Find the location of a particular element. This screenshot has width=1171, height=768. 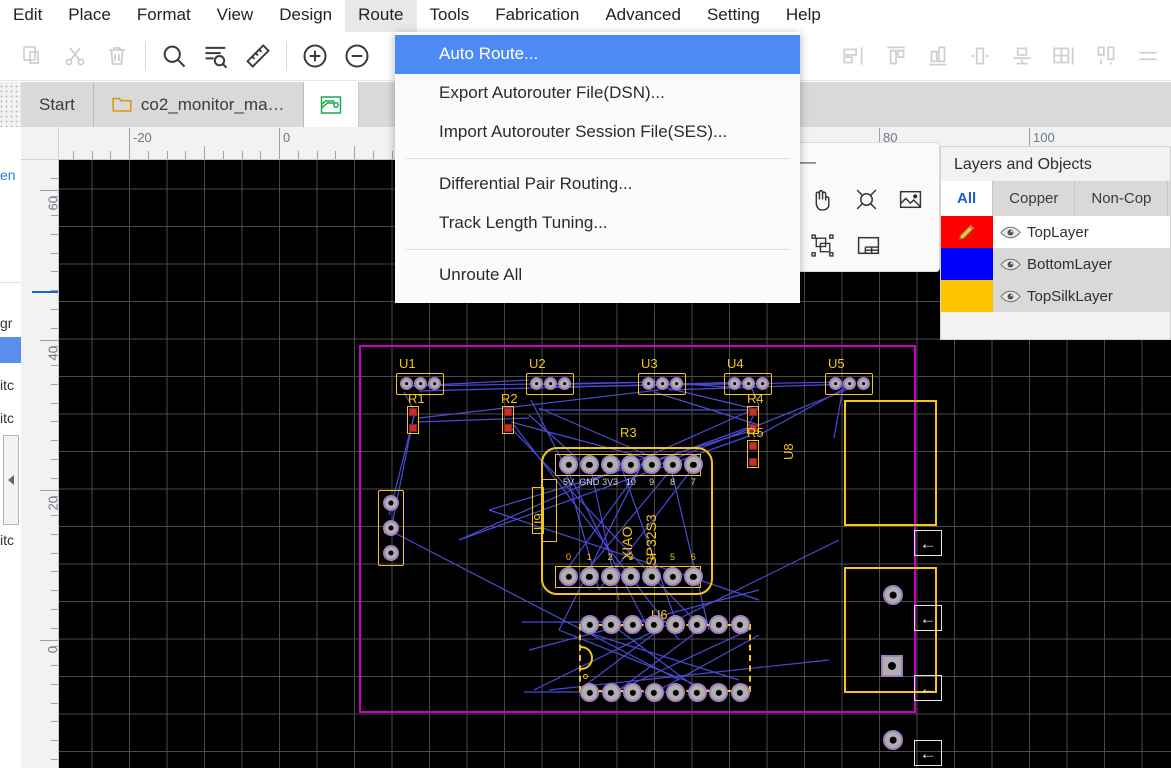

ruler-vertical: 60 40 20 0 is located at coordinates (40, 464).